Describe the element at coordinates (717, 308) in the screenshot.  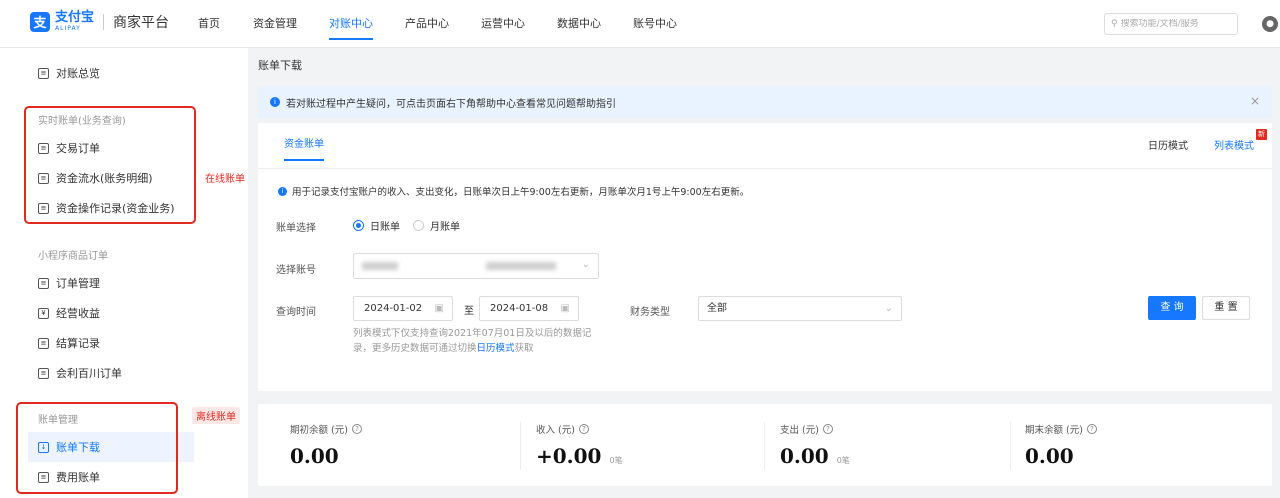
I see `finance-type-value: 全部` at that location.